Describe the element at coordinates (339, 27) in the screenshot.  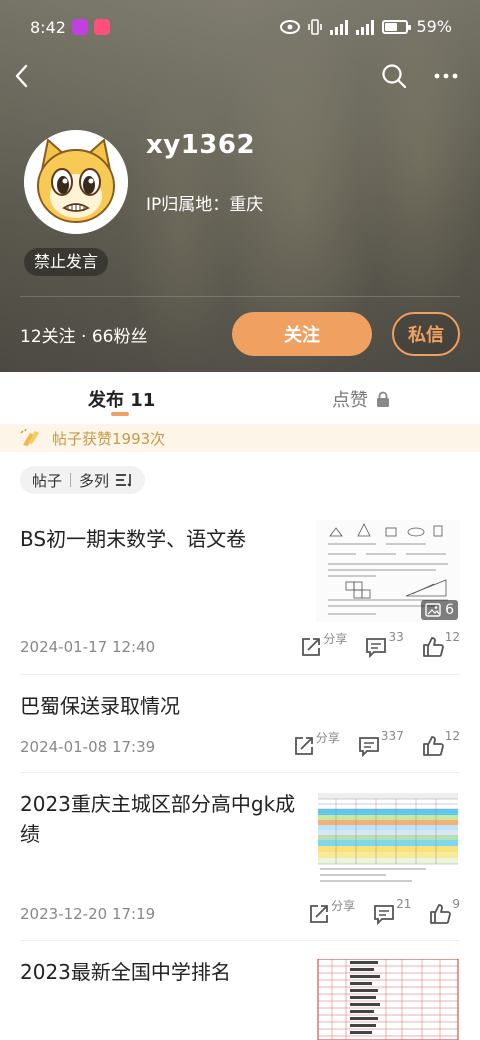
I see `signal-icon` at that location.